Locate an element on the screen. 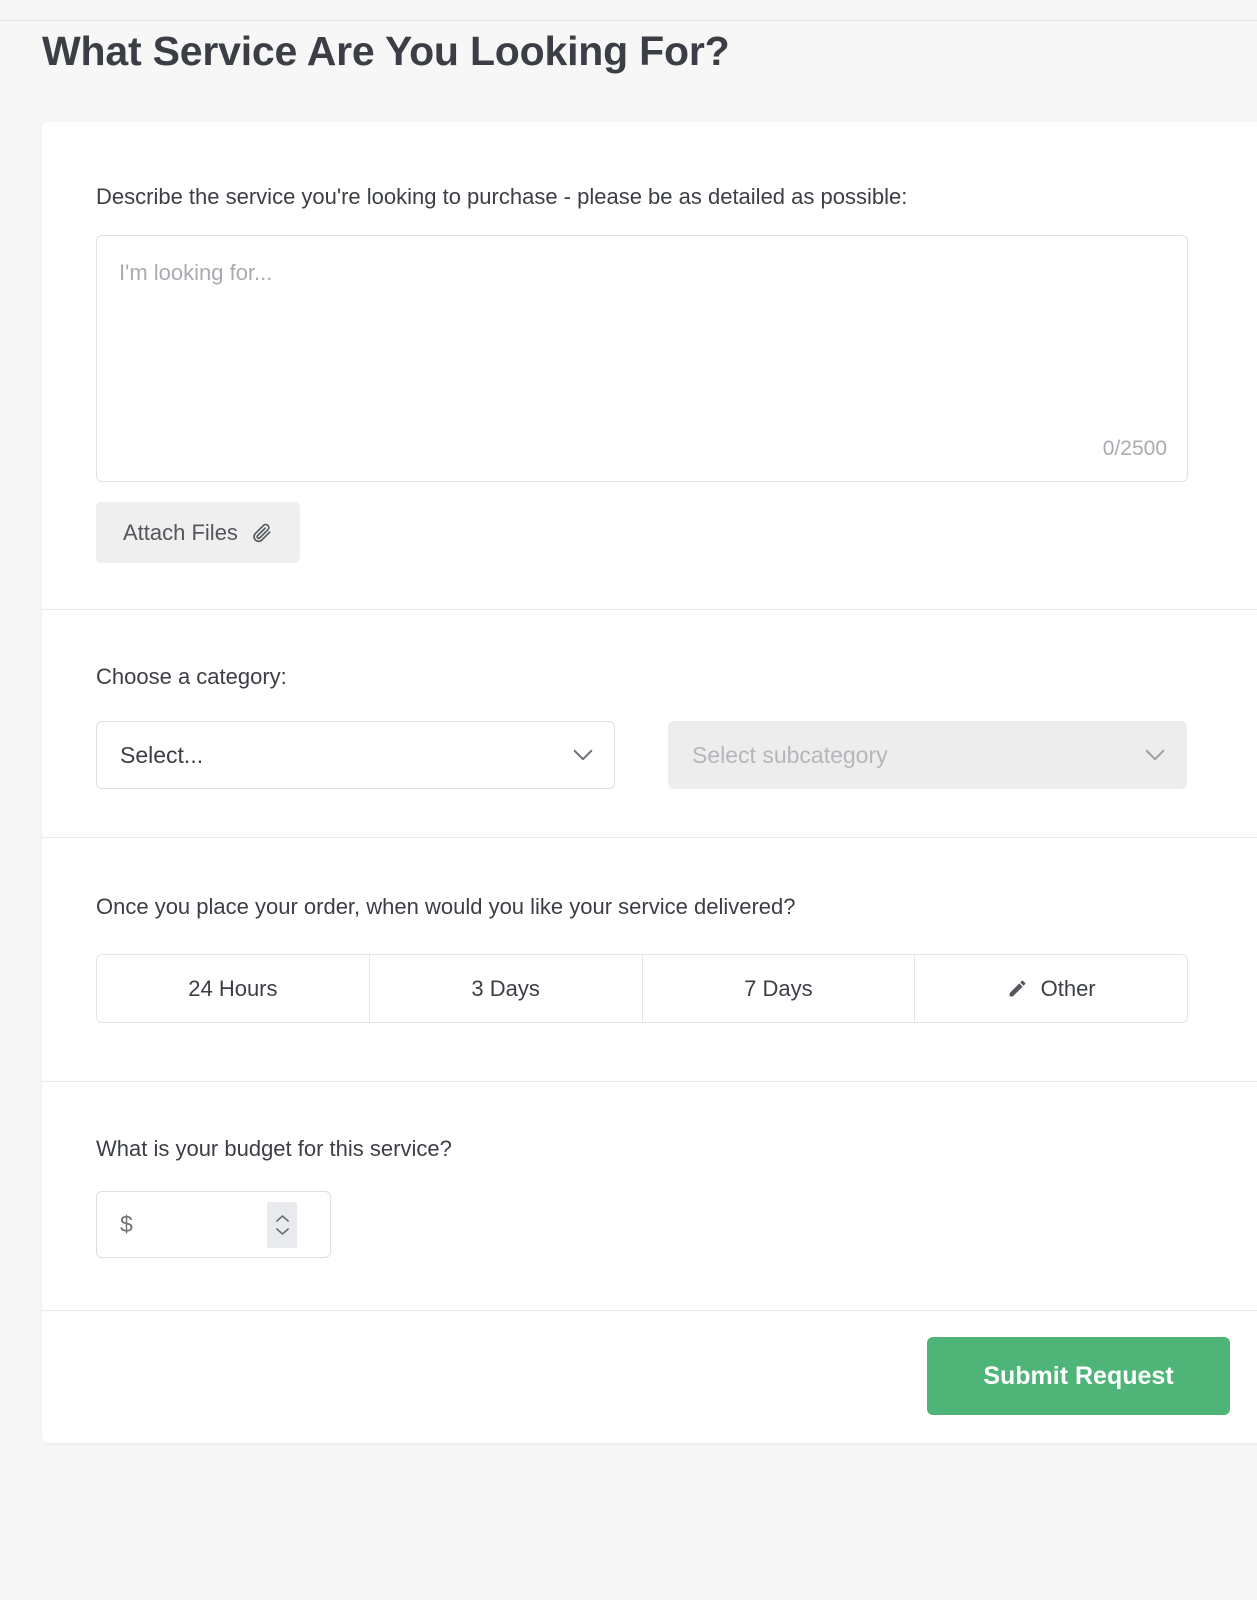 The height and width of the screenshot is (1600, 1257). character-counter: 0/2500 is located at coordinates (1134, 448).